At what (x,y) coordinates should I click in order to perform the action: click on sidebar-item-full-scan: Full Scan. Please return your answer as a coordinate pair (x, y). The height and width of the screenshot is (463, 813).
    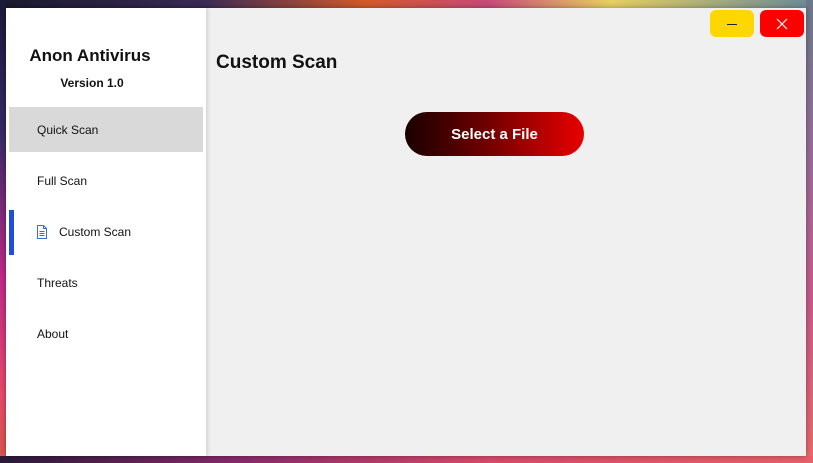
    Looking at the image, I should click on (106, 180).